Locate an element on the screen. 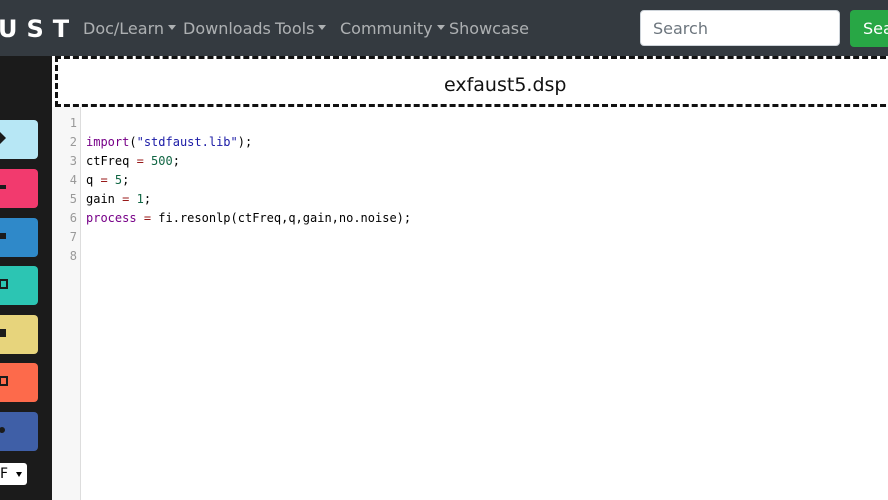 Image resolution: width=888 pixels, height=500 pixels. code-line: ctFreq = 500; is located at coordinates (133, 161).